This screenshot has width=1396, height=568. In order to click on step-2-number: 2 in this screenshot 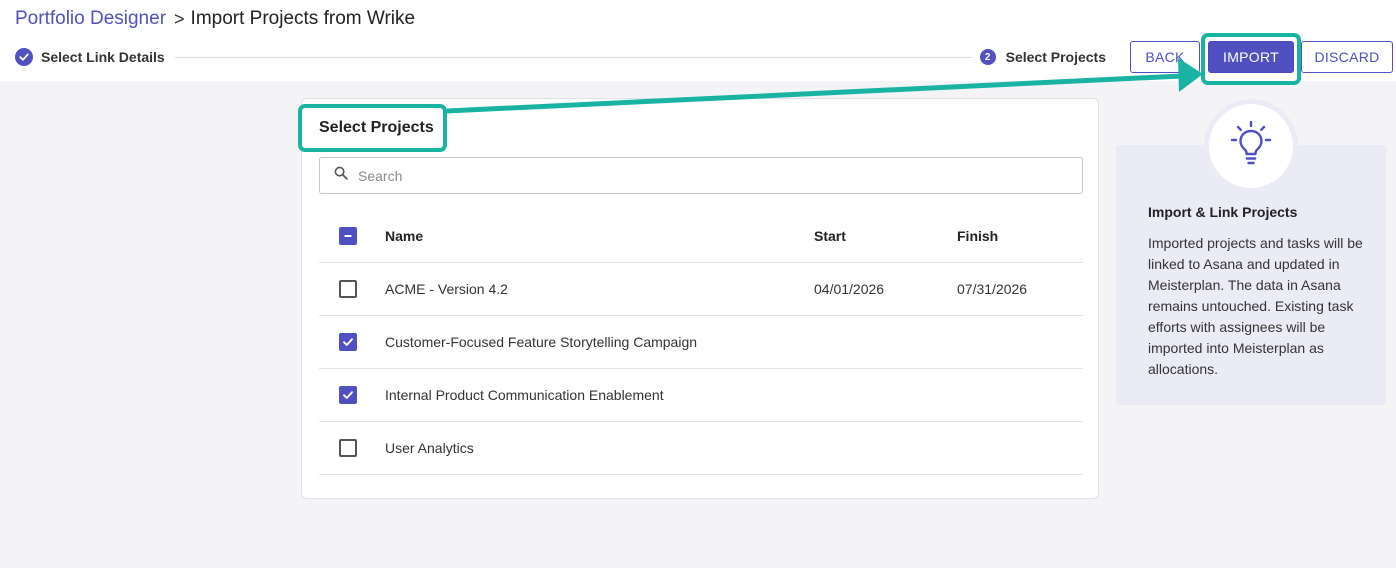, I will do `click(987, 57)`.